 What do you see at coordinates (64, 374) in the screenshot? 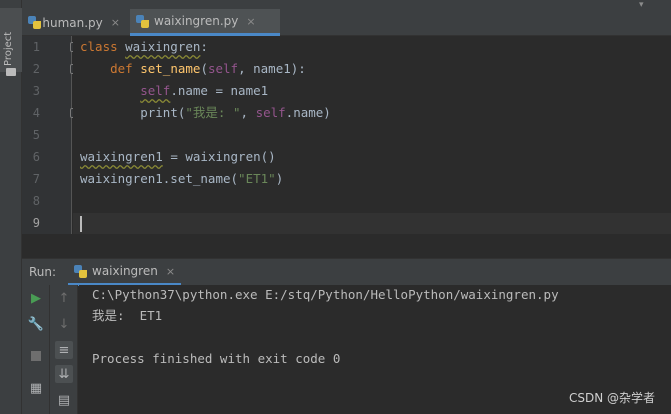
I see `scroll-to-end-icon: ⇊` at bounding box center [64, 374].